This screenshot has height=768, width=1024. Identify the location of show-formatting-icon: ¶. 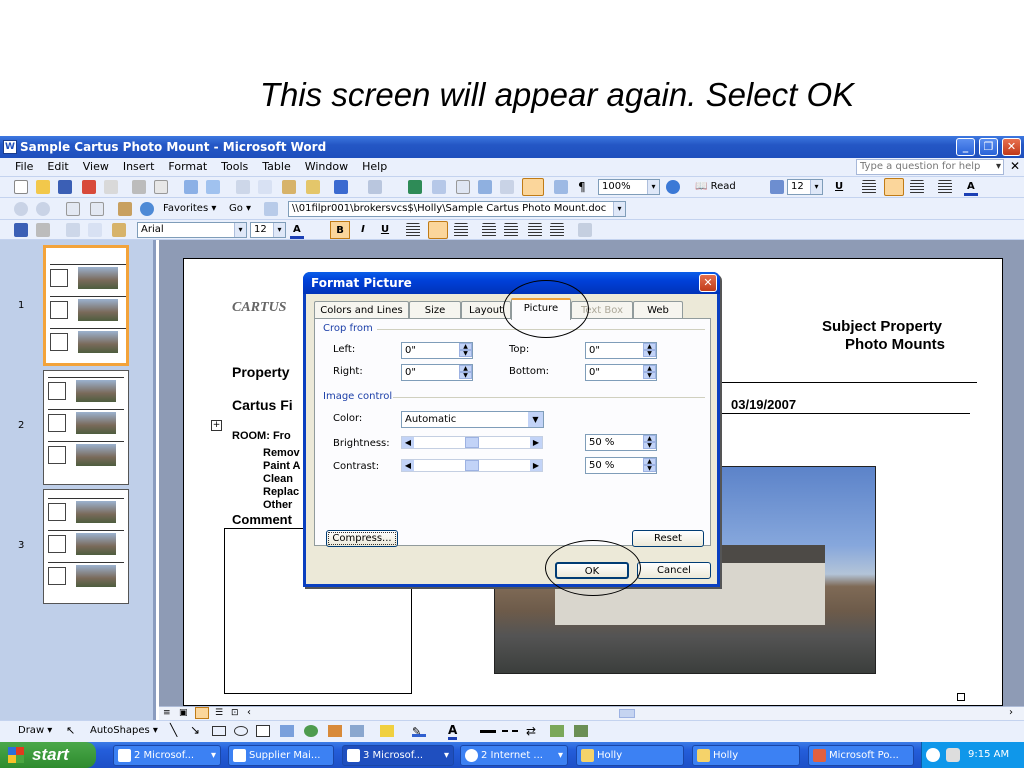
(582, 187).